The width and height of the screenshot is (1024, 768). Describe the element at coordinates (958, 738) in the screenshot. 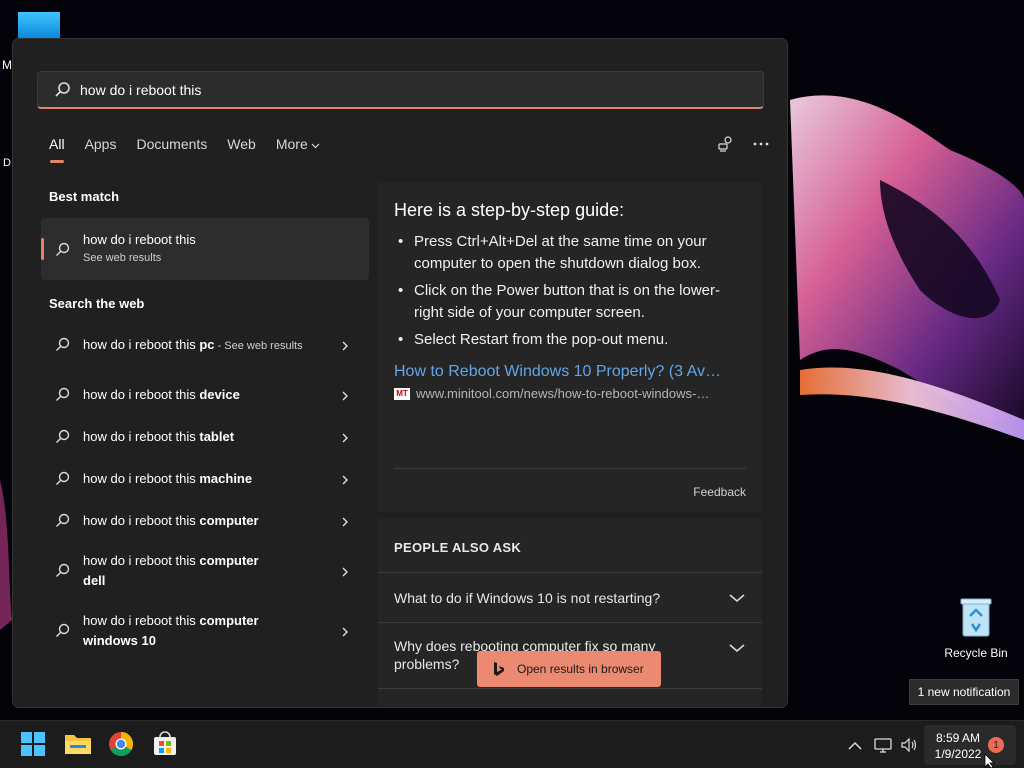

I see `clock-time: 8:59 AM` at that location.